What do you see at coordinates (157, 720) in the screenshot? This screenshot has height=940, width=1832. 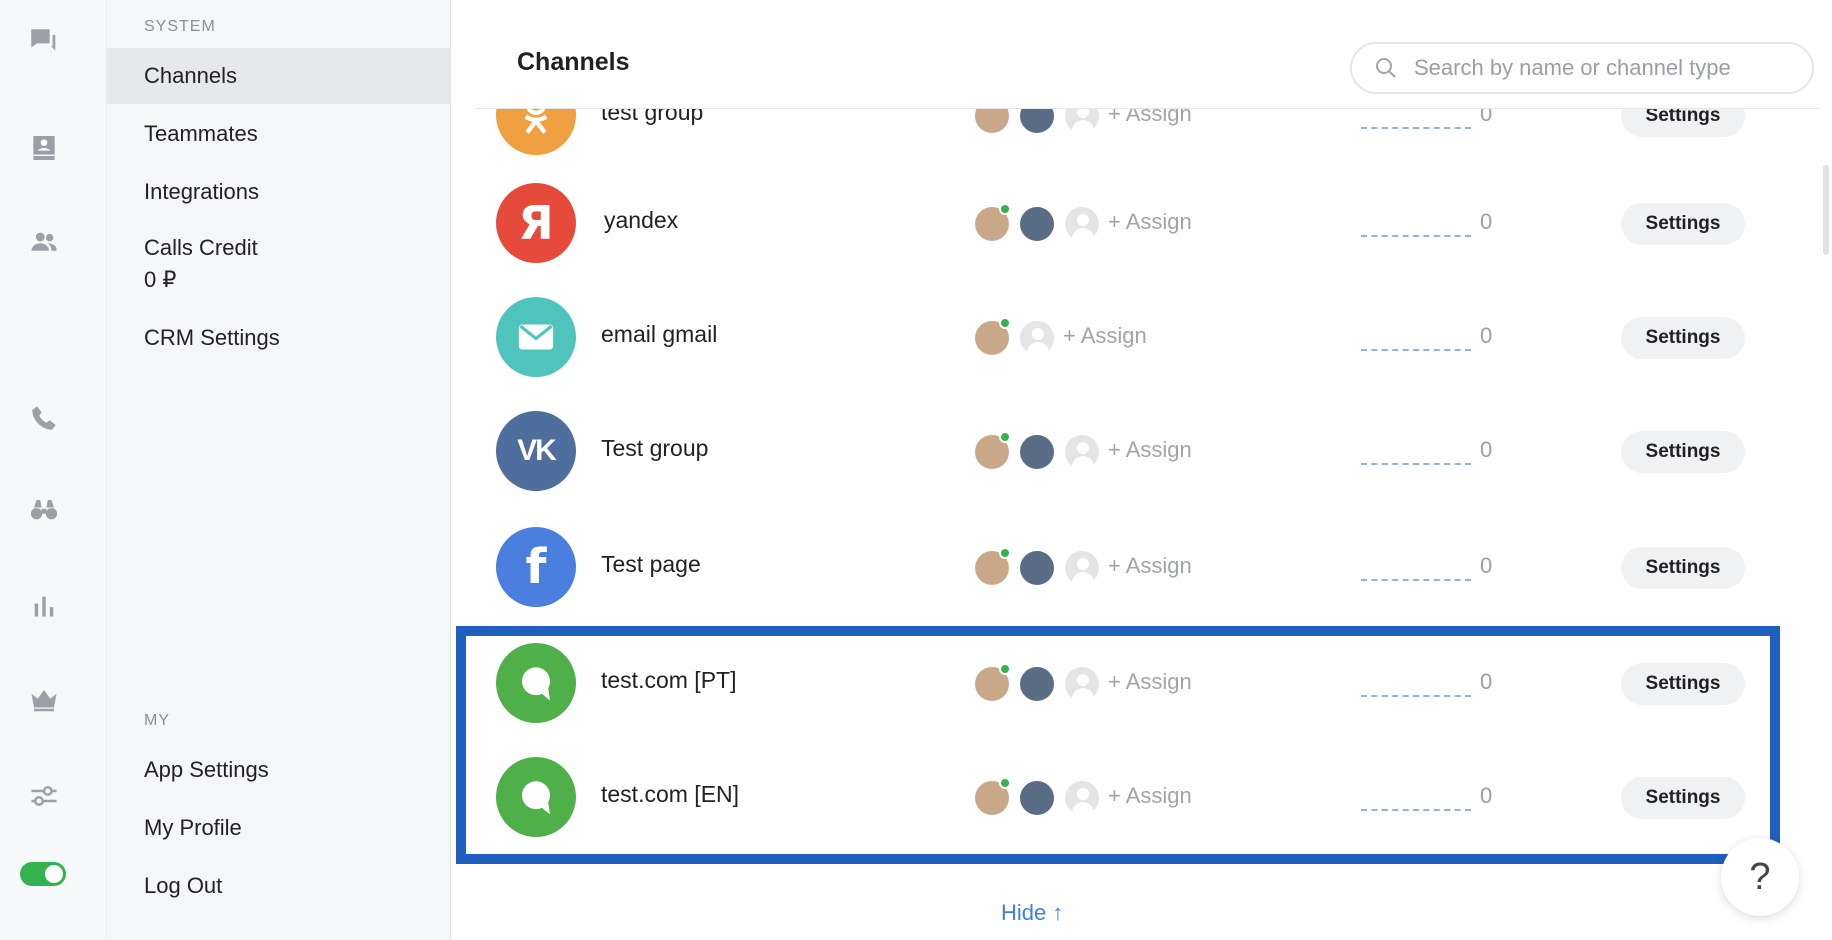 I see `my-section-header: MY` at bounding box center [157, 720].